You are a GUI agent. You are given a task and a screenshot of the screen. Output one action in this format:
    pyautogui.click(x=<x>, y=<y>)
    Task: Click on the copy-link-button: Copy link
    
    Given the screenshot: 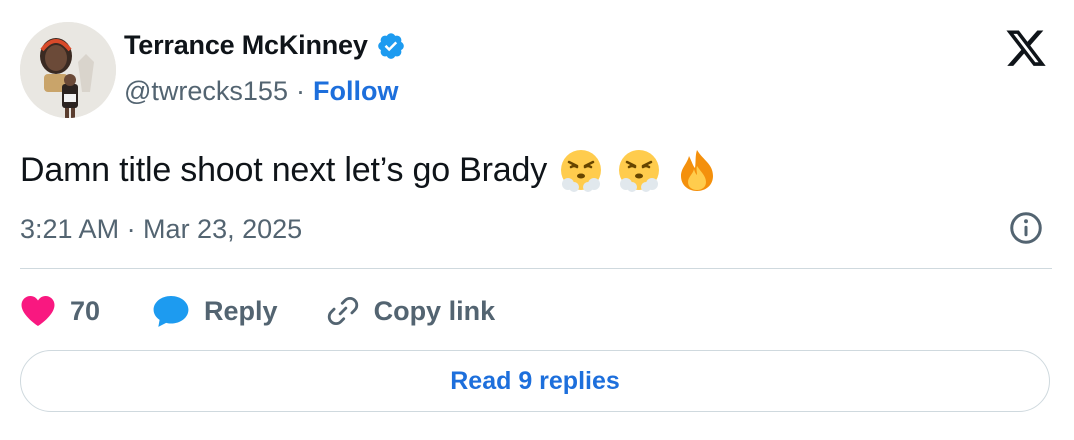 What is the action you would take?
    pyautogui.click(x=411, y=311)
    